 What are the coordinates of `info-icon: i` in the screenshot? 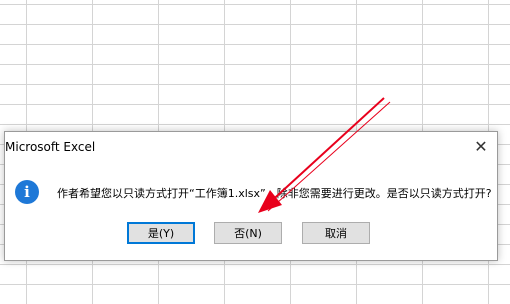 It's located at (27, 192).